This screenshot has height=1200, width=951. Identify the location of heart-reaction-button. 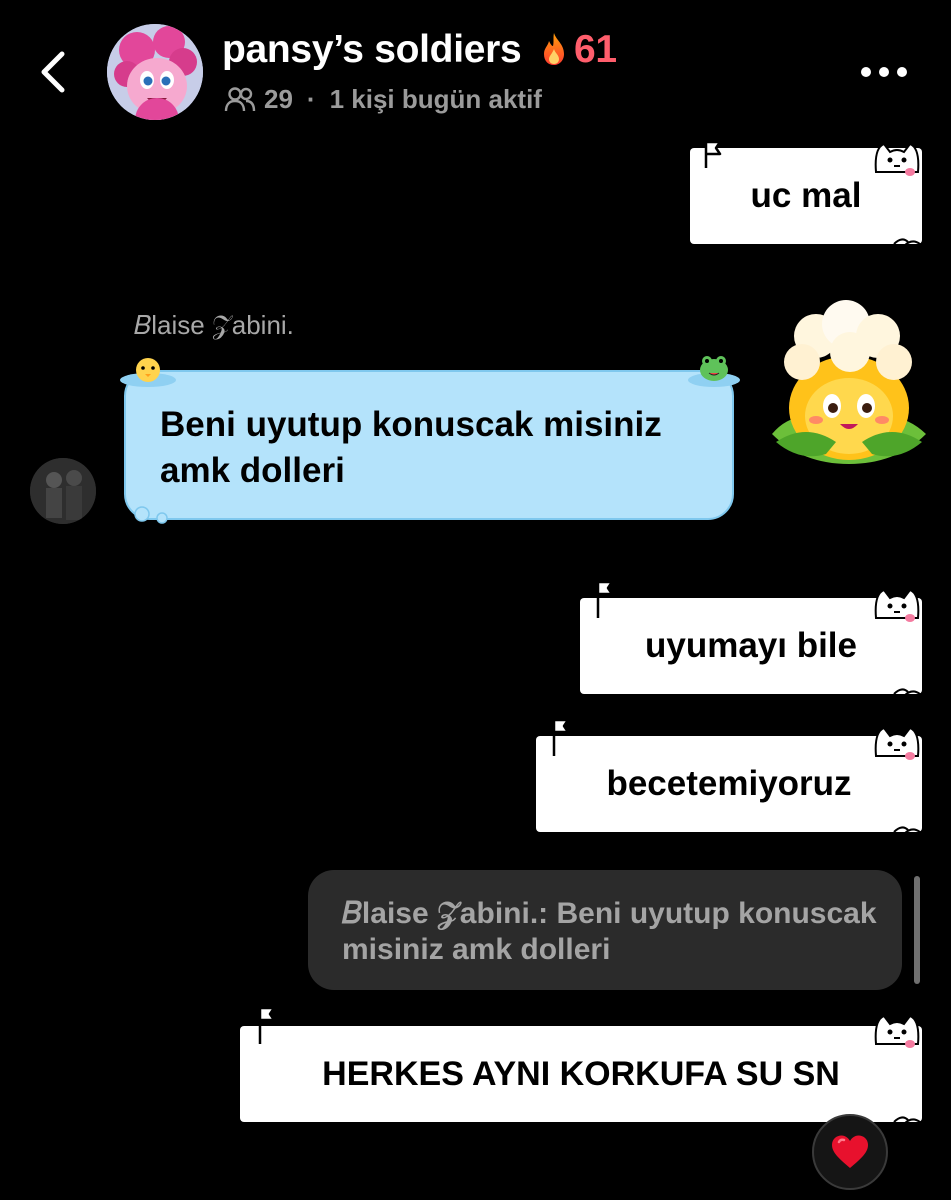
(850, 1152).